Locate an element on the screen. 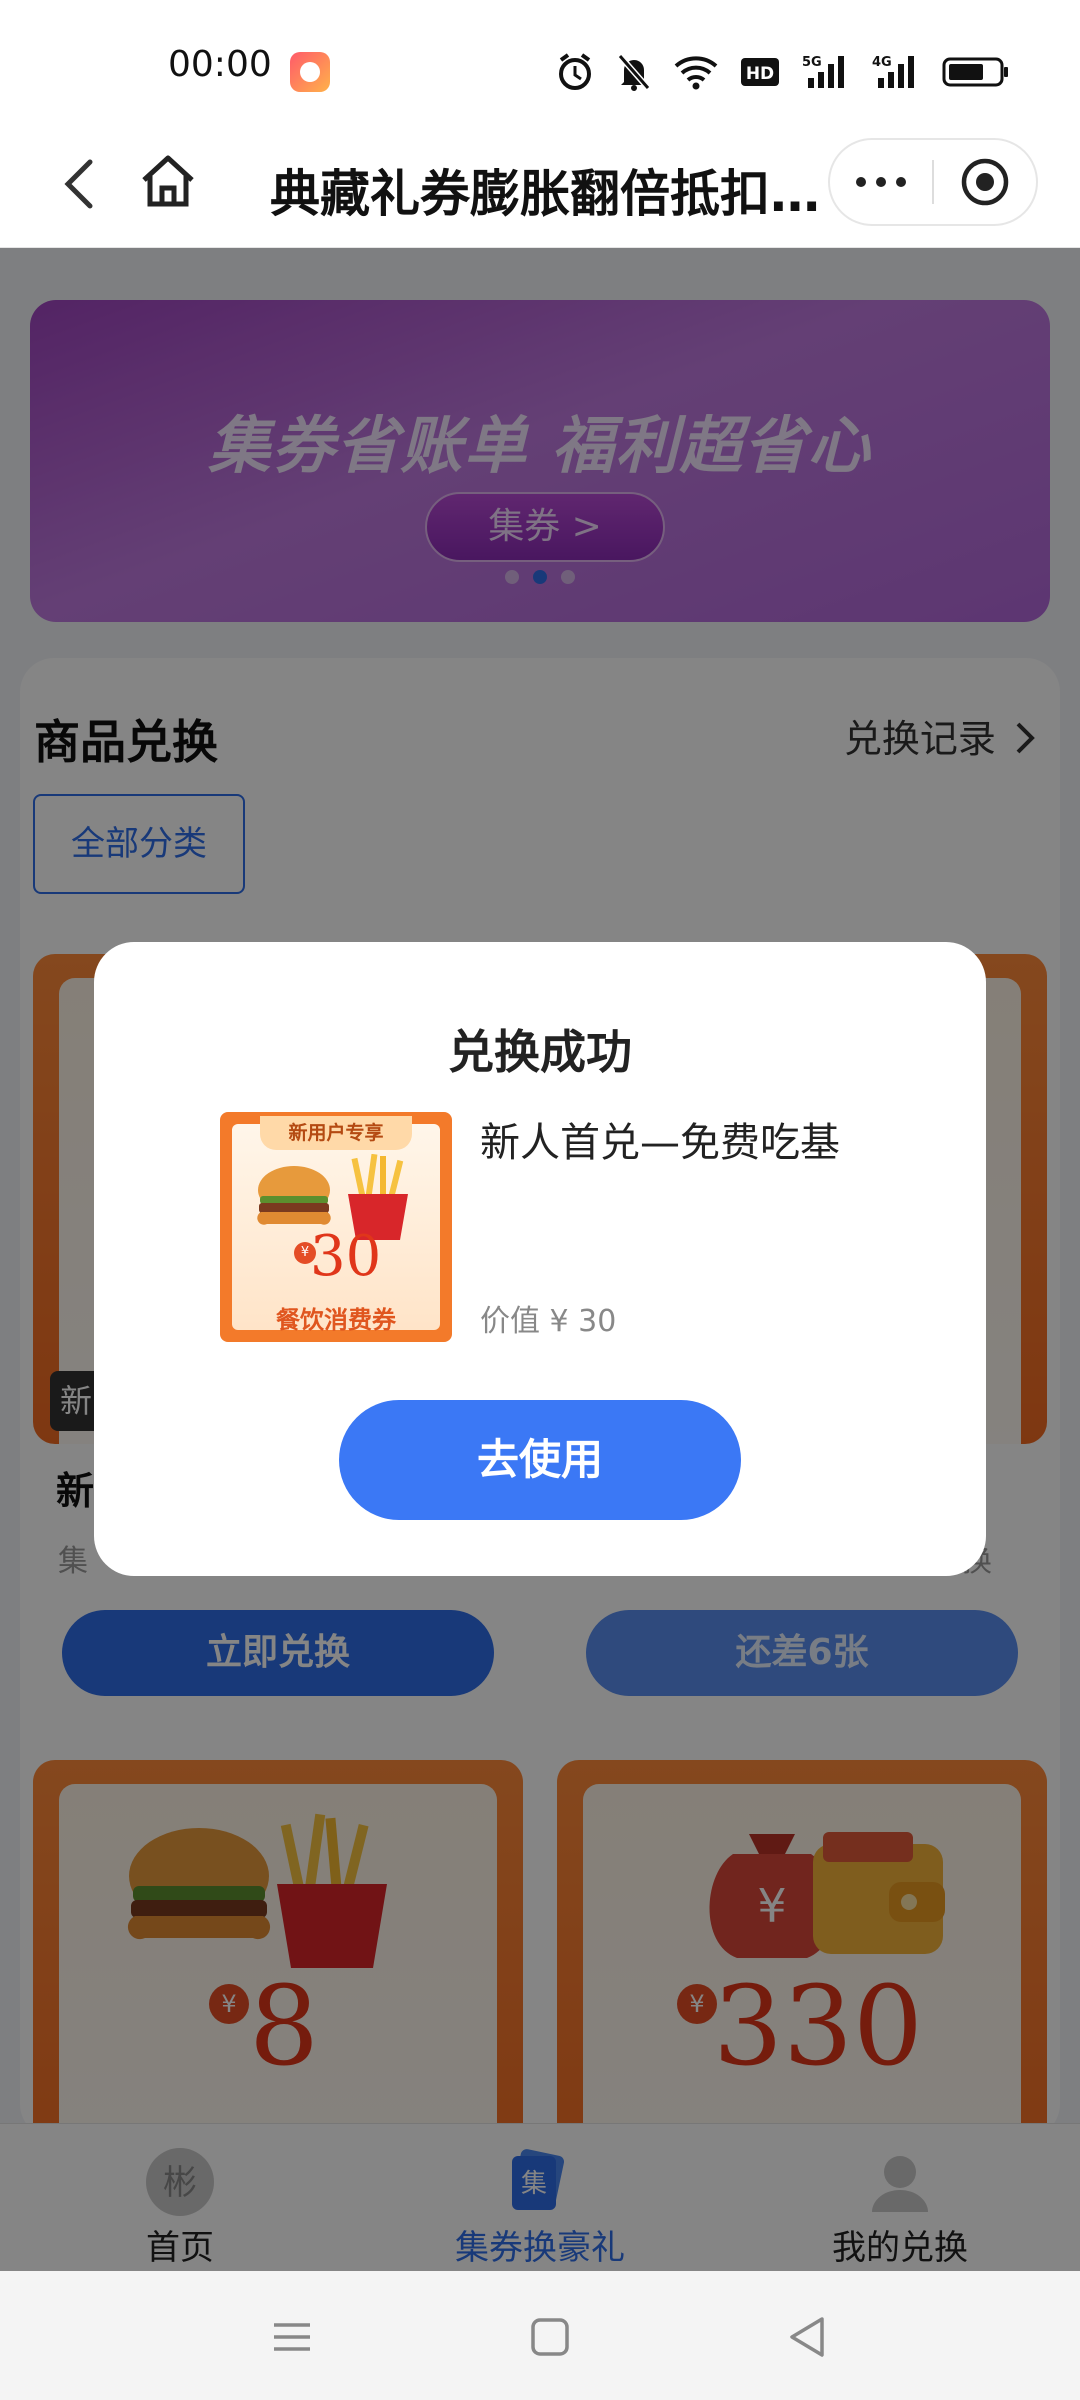 This screenshot has width=1080, height=2400. app-notification-icon is located at coordinates (310, 72).